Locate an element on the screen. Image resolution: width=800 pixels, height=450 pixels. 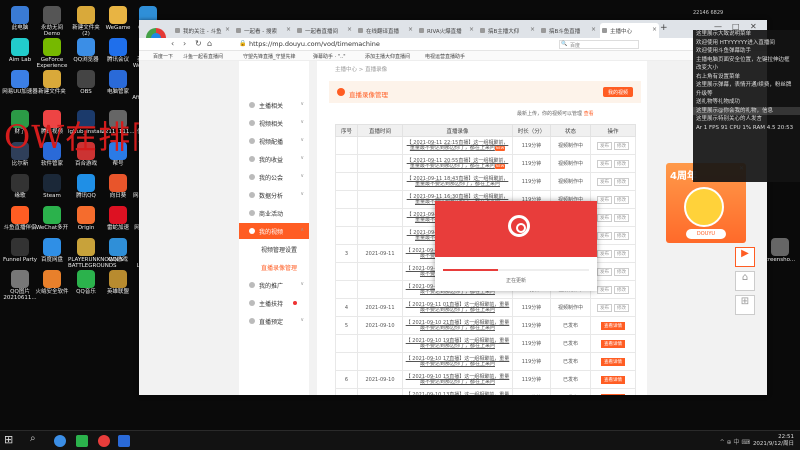
play-float-icon: ▶ is located at coordinates (745, 257).